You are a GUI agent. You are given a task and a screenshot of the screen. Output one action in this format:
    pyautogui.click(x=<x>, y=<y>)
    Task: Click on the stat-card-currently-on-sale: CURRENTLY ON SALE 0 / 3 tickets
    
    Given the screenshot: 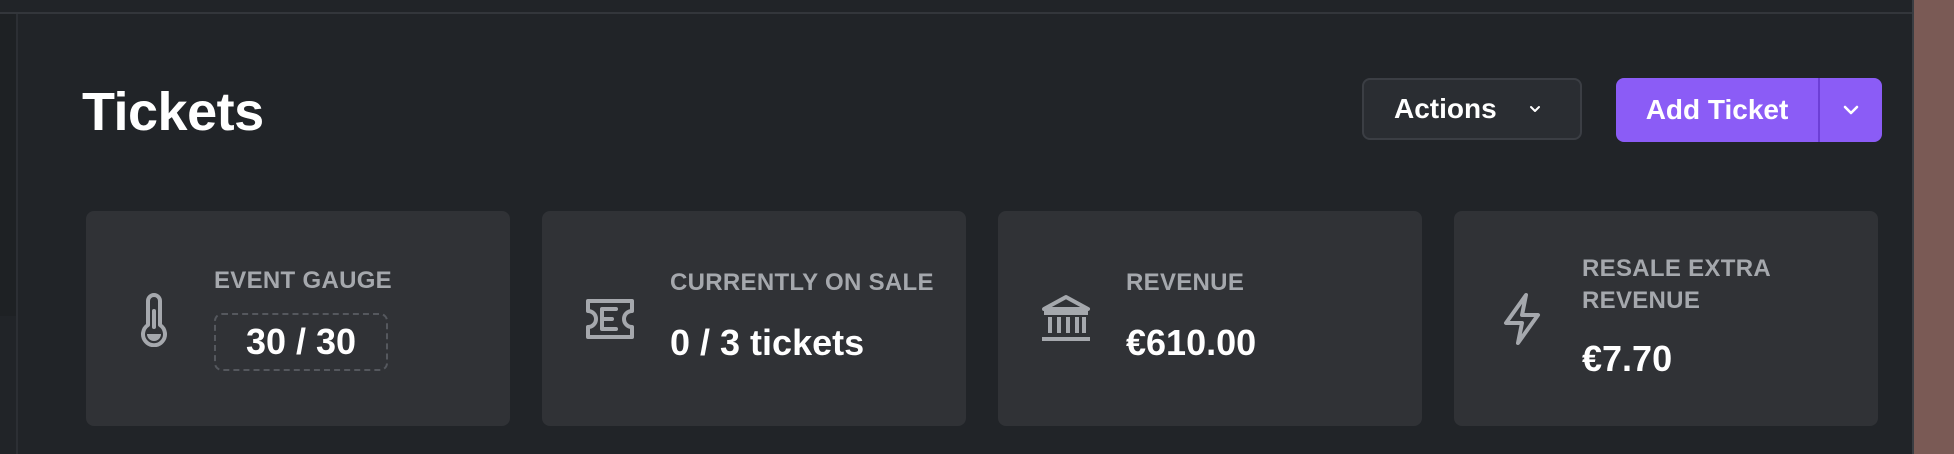 What is the action you would take?
    pyautogui.click(x=754, y=318)
    